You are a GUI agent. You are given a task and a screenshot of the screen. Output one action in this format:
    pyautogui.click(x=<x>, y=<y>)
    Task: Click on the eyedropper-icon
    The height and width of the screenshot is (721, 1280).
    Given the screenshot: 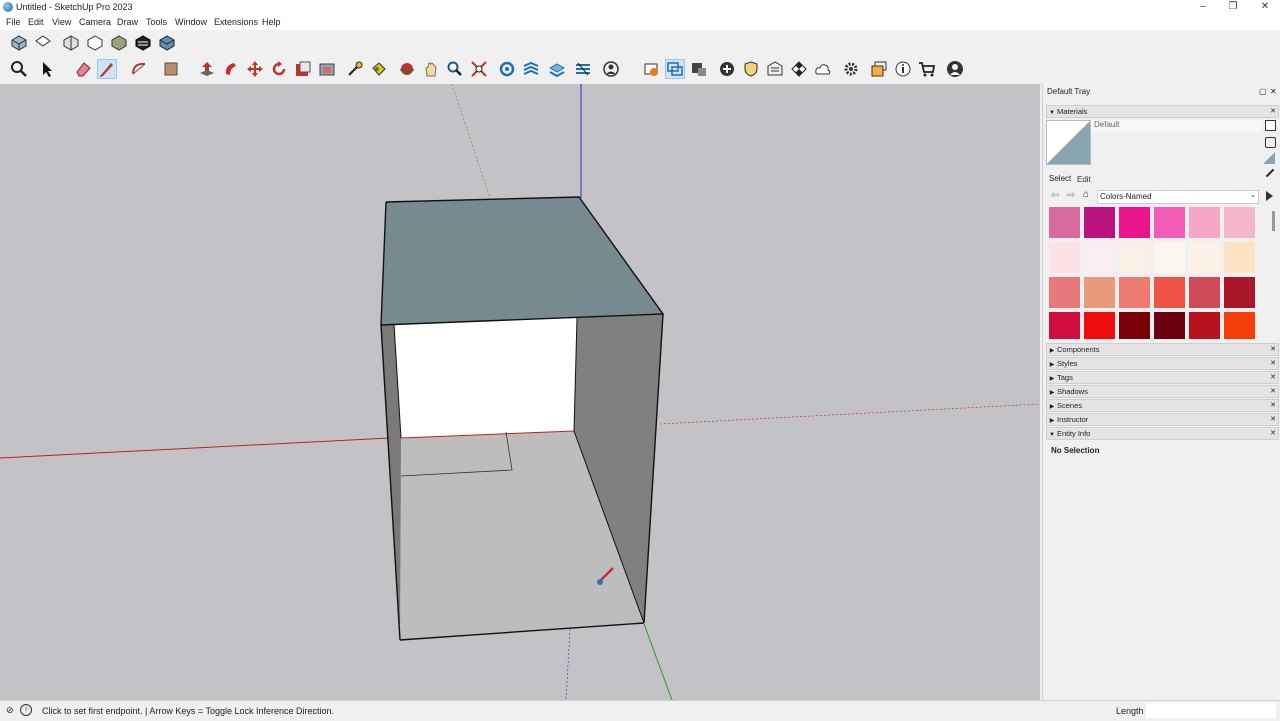 What is the action you would take?
    pyautogui.click(x=1270, y=173)
    